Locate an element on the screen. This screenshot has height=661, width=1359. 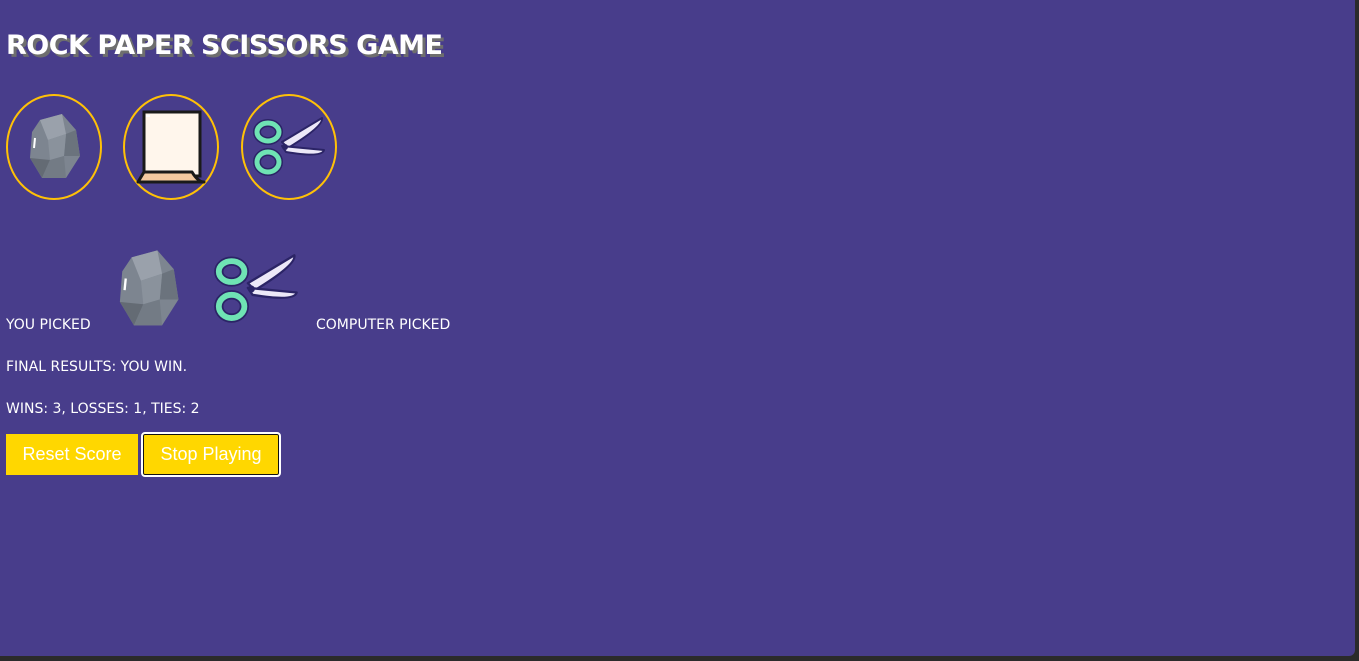
result-text: FINAL RESULTS: YOU WIN. is located at coordinates (97, 367).